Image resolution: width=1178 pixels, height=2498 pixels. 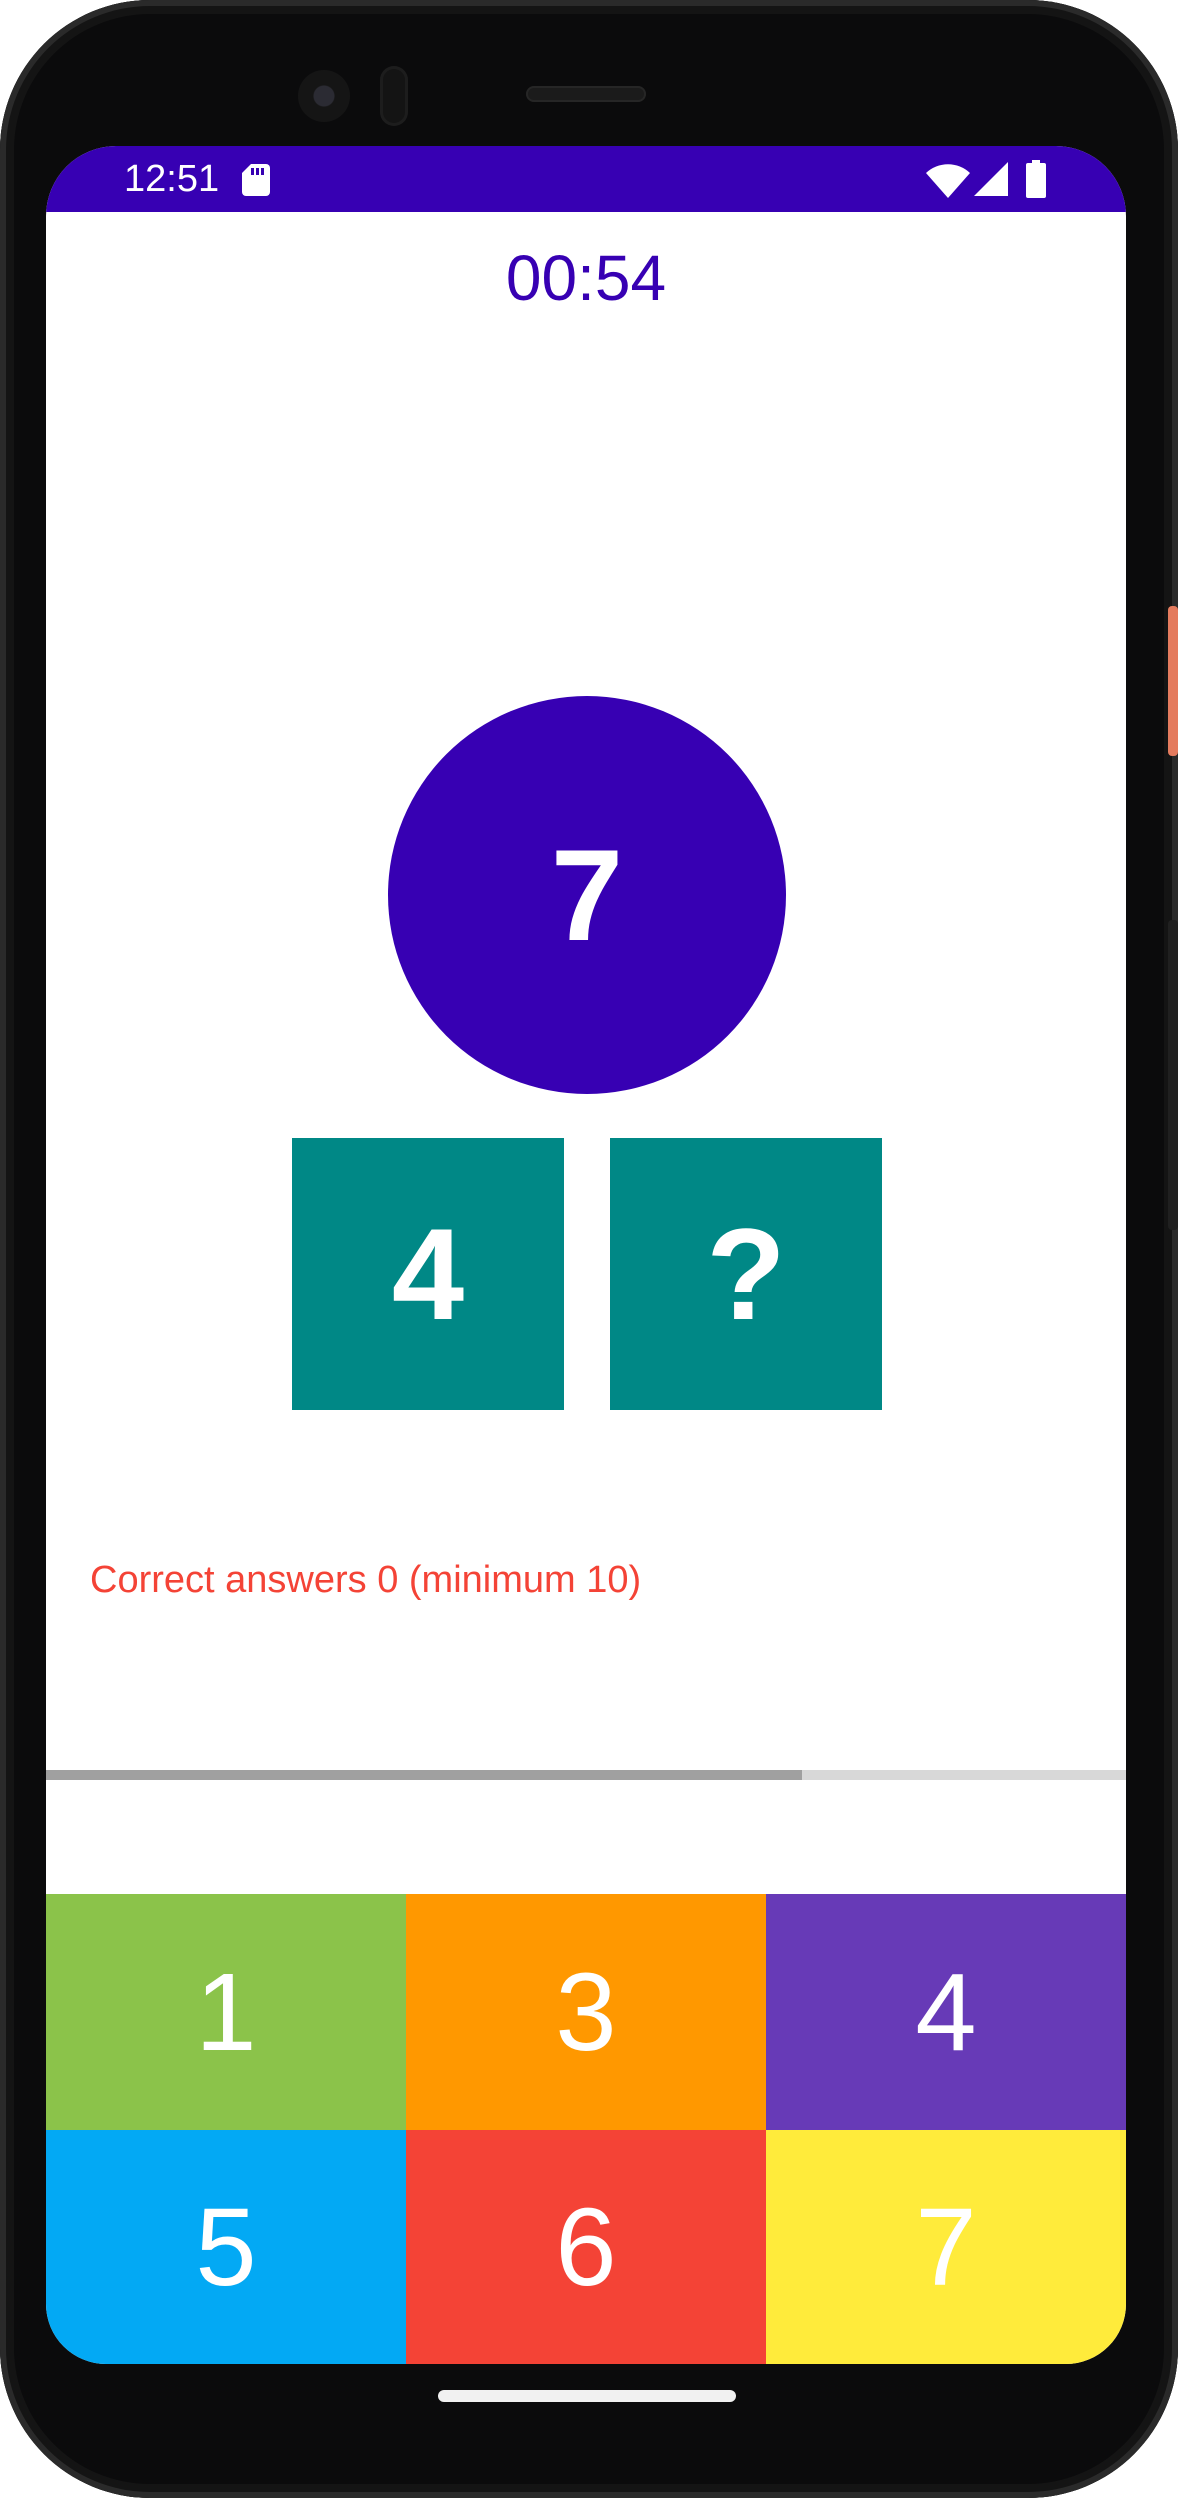 I want to click on signal-icon, so click(x=991, y=179).